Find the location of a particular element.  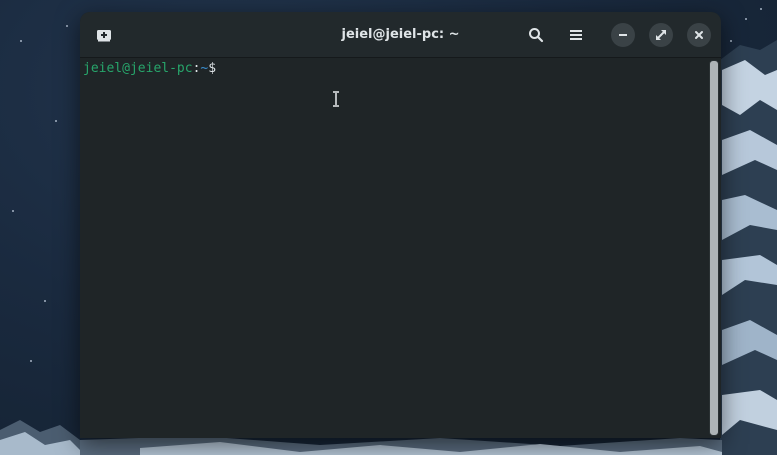

window-title: jeiel@jeiel-pc: ~ is located at coordinates (400, 34).